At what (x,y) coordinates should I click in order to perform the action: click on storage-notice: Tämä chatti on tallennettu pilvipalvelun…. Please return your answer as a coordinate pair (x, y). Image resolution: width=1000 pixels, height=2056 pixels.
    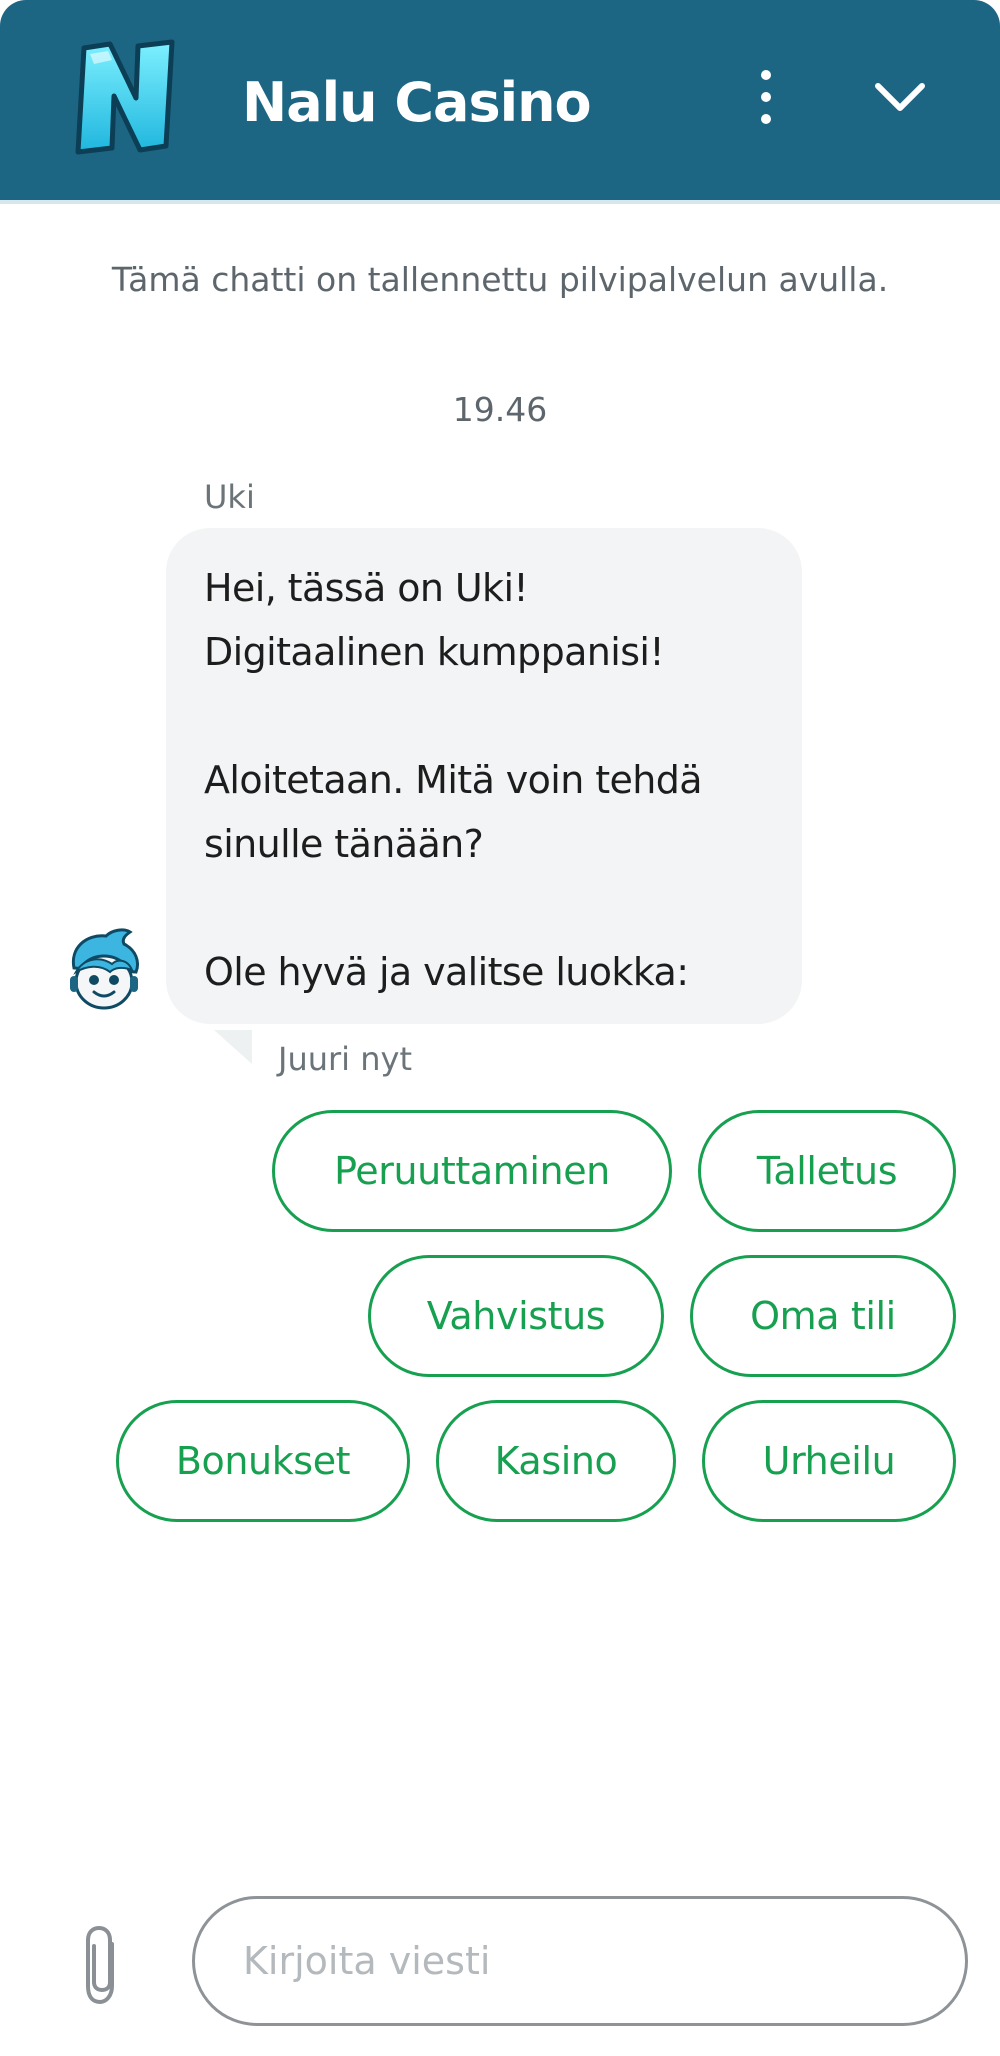
    Looking at the image, I should click on (500, 279).